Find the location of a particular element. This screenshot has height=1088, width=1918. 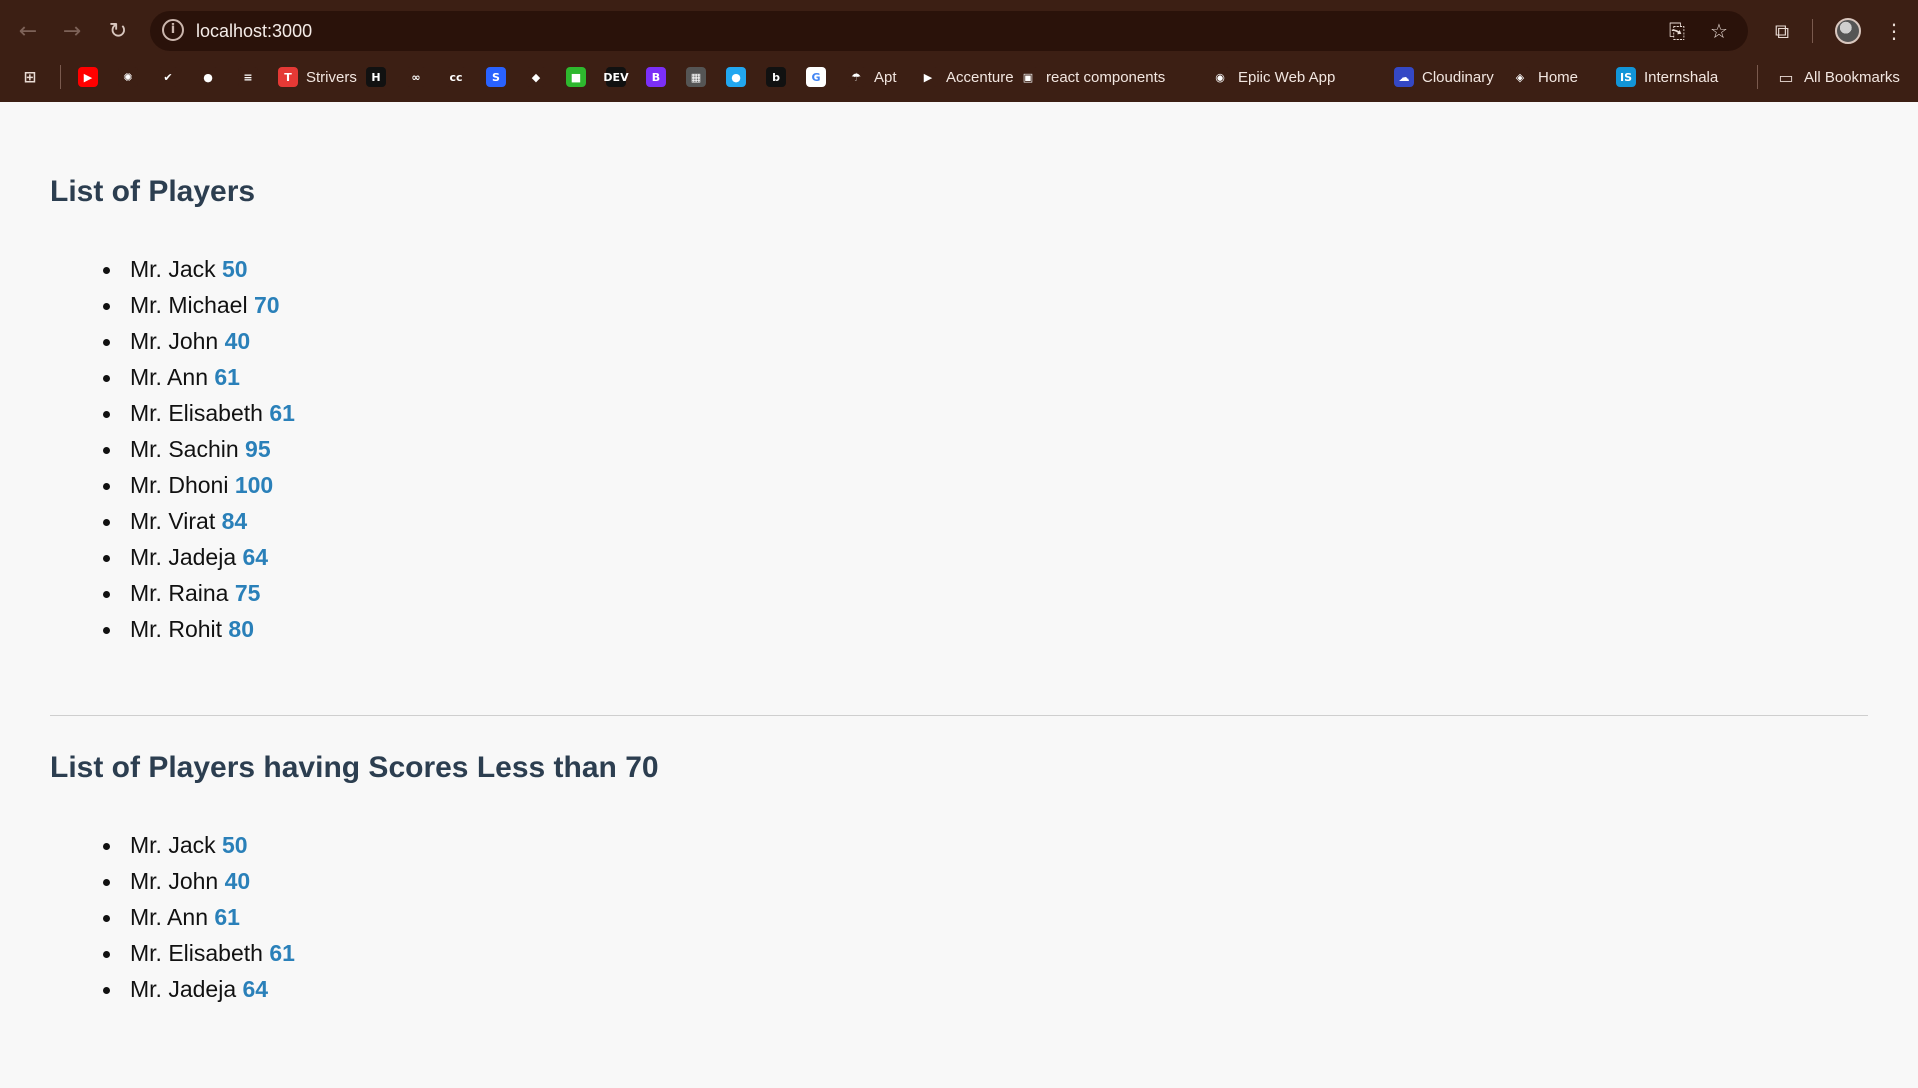

bookmark-label: Cloudinary is located at coordinates (1458, 77).